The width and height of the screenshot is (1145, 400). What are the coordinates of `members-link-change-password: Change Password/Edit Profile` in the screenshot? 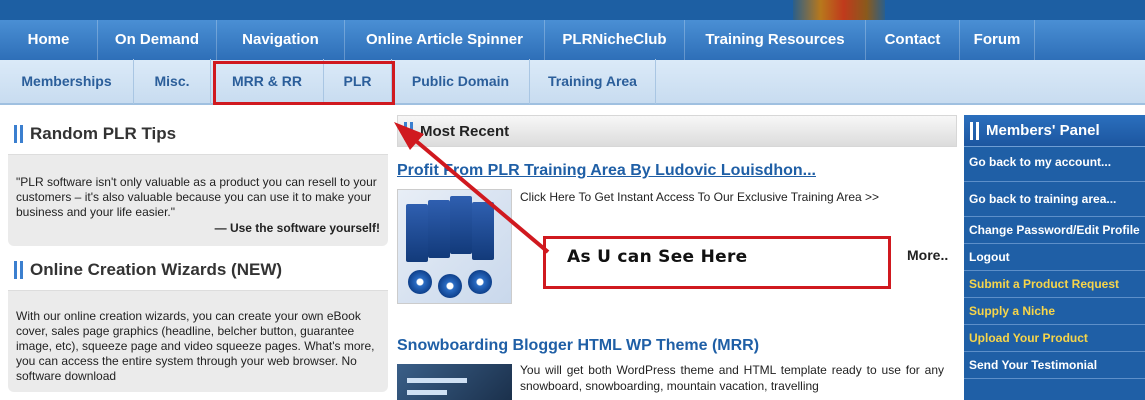 It's located at (1054, 230).